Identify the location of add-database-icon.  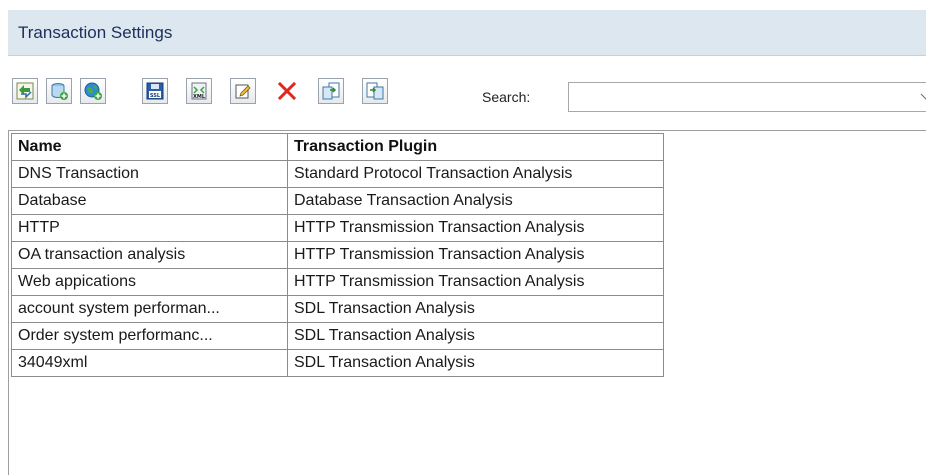
(59, 91).